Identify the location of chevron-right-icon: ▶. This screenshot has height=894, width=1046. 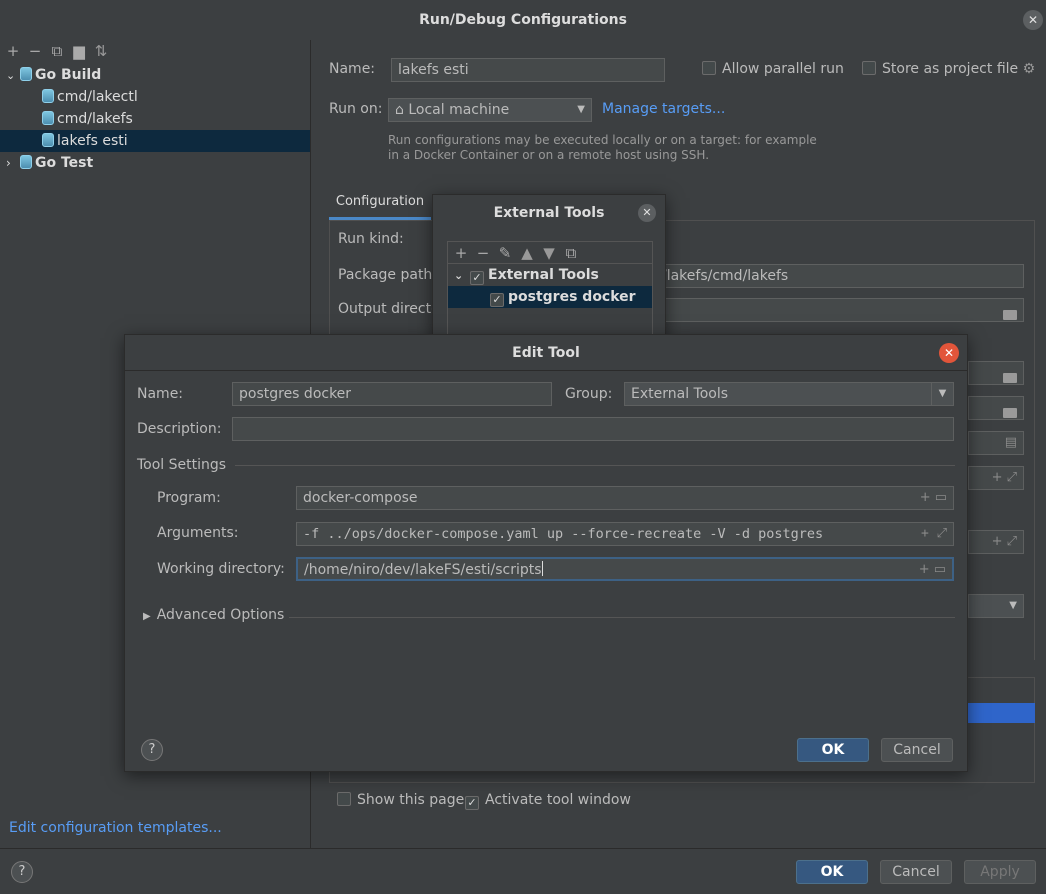
(147, 616).